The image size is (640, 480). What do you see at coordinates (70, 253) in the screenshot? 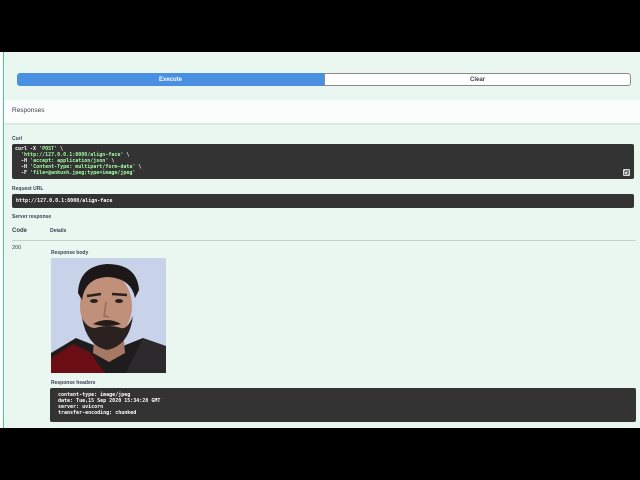
I see `response-body-label: Response body` at bounding box center [70, 253].